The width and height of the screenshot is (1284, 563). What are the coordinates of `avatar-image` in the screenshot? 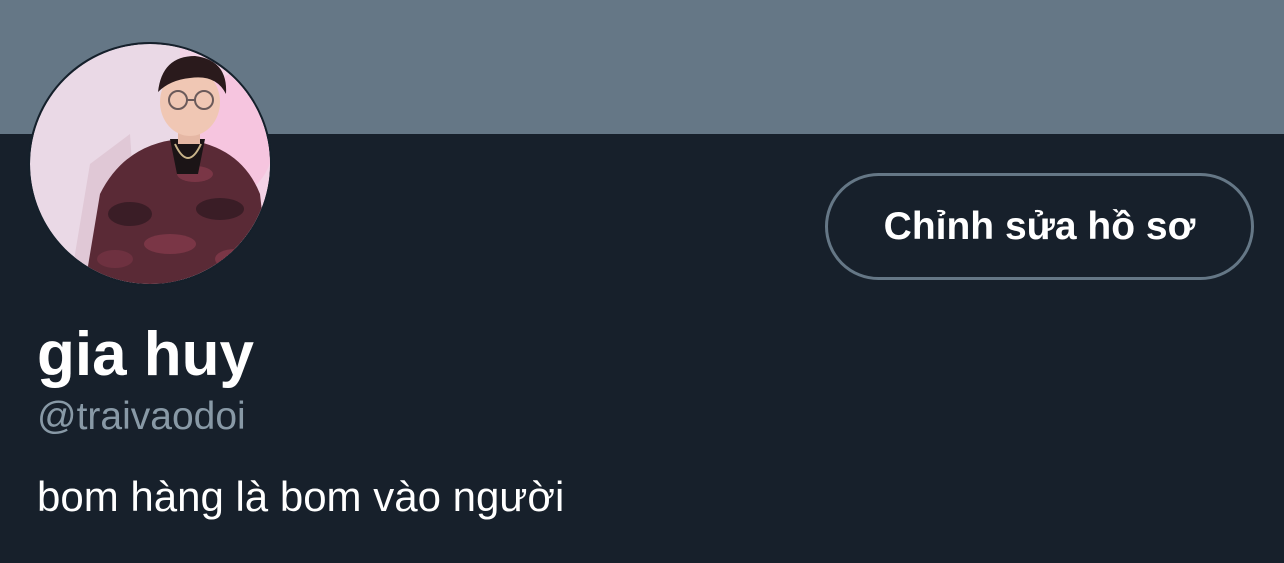 It's located at (150, 164).